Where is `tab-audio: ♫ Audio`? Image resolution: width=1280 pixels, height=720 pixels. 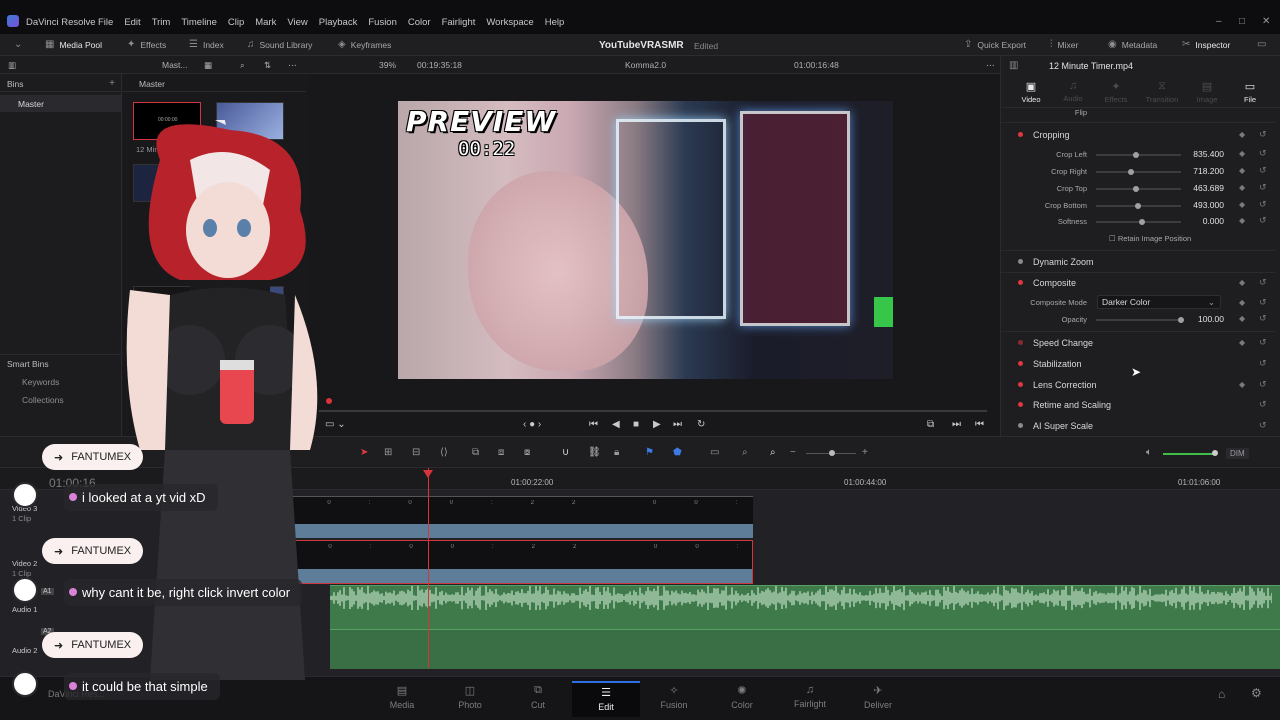
tab-audio: ♫ Audio is located at coordinates (1073, 91).